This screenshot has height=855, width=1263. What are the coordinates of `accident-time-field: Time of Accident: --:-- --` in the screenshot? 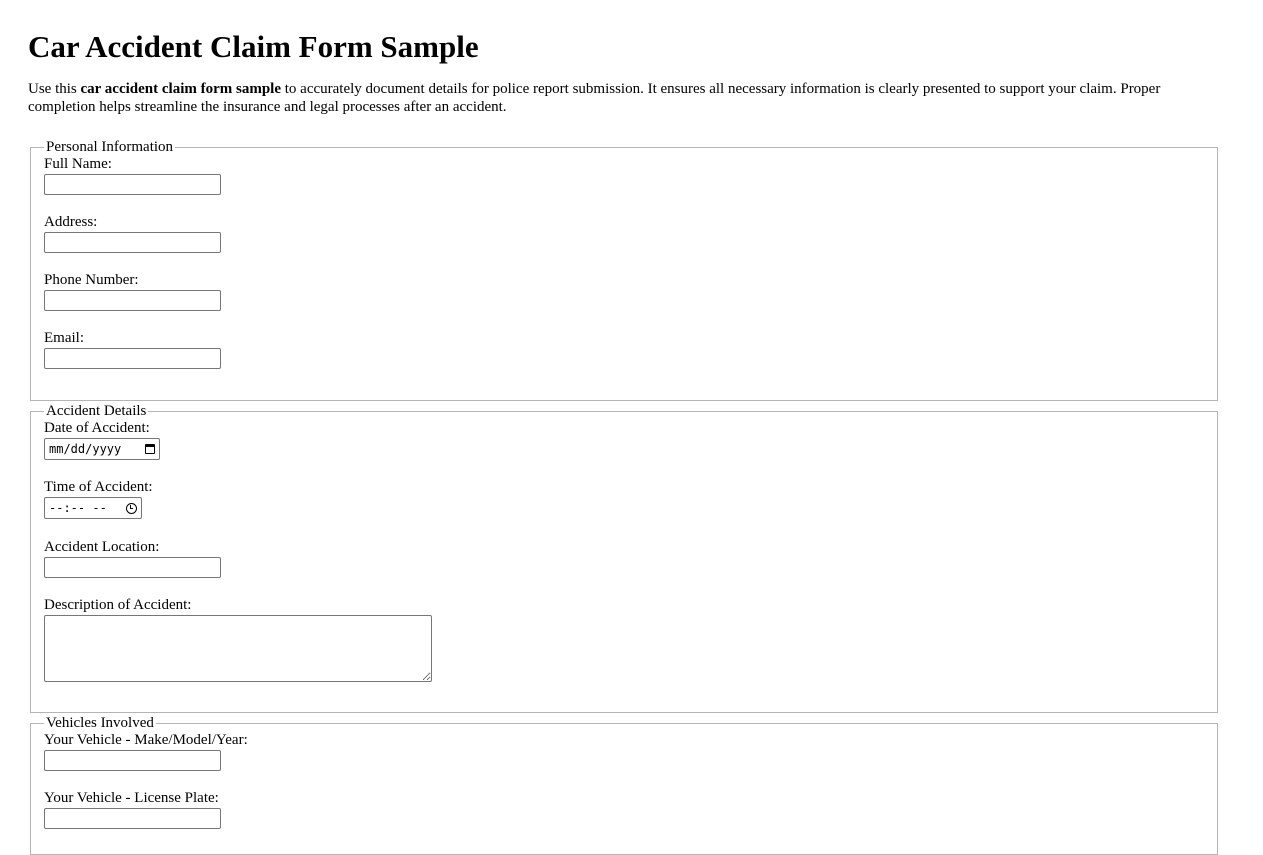 It's located at (630, 499).